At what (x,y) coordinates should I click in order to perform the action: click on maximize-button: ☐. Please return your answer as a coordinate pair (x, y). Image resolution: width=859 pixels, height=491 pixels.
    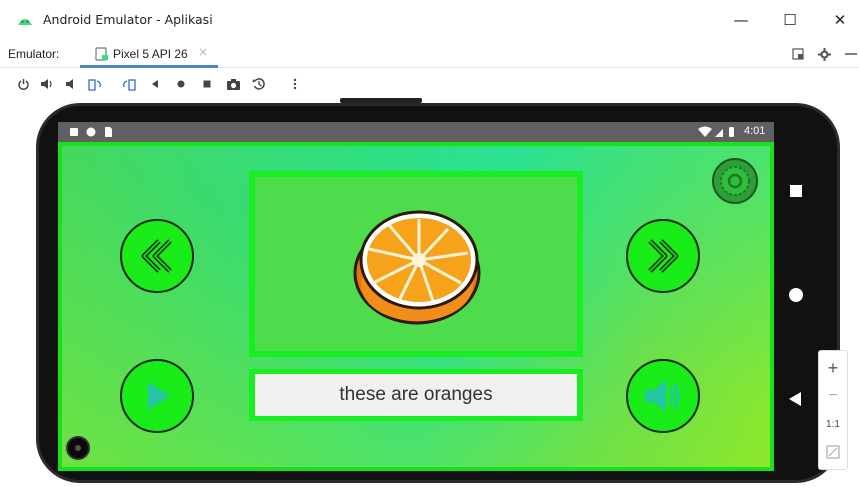
    Looking at the image, I should click on (790, 20).